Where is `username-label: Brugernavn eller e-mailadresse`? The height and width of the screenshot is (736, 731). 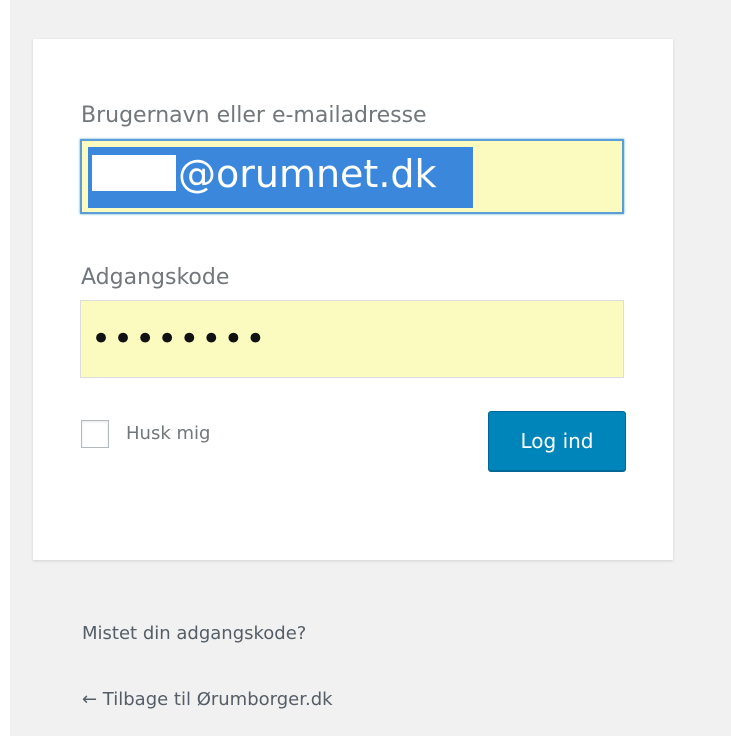 username-label: Brugernavn eller e-mailadresse is located at coordinates (254, 115).